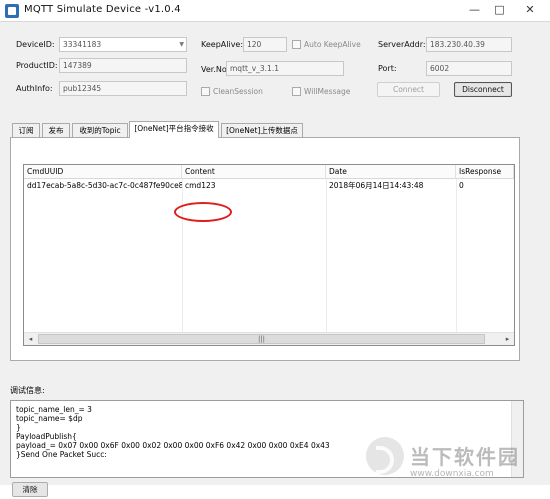 The image size is (550, 499). What do you see at coordinates (49, 418) in the screenshot?
I see `debug-line: topic_name= $dp` at bounding box center [49, 418].